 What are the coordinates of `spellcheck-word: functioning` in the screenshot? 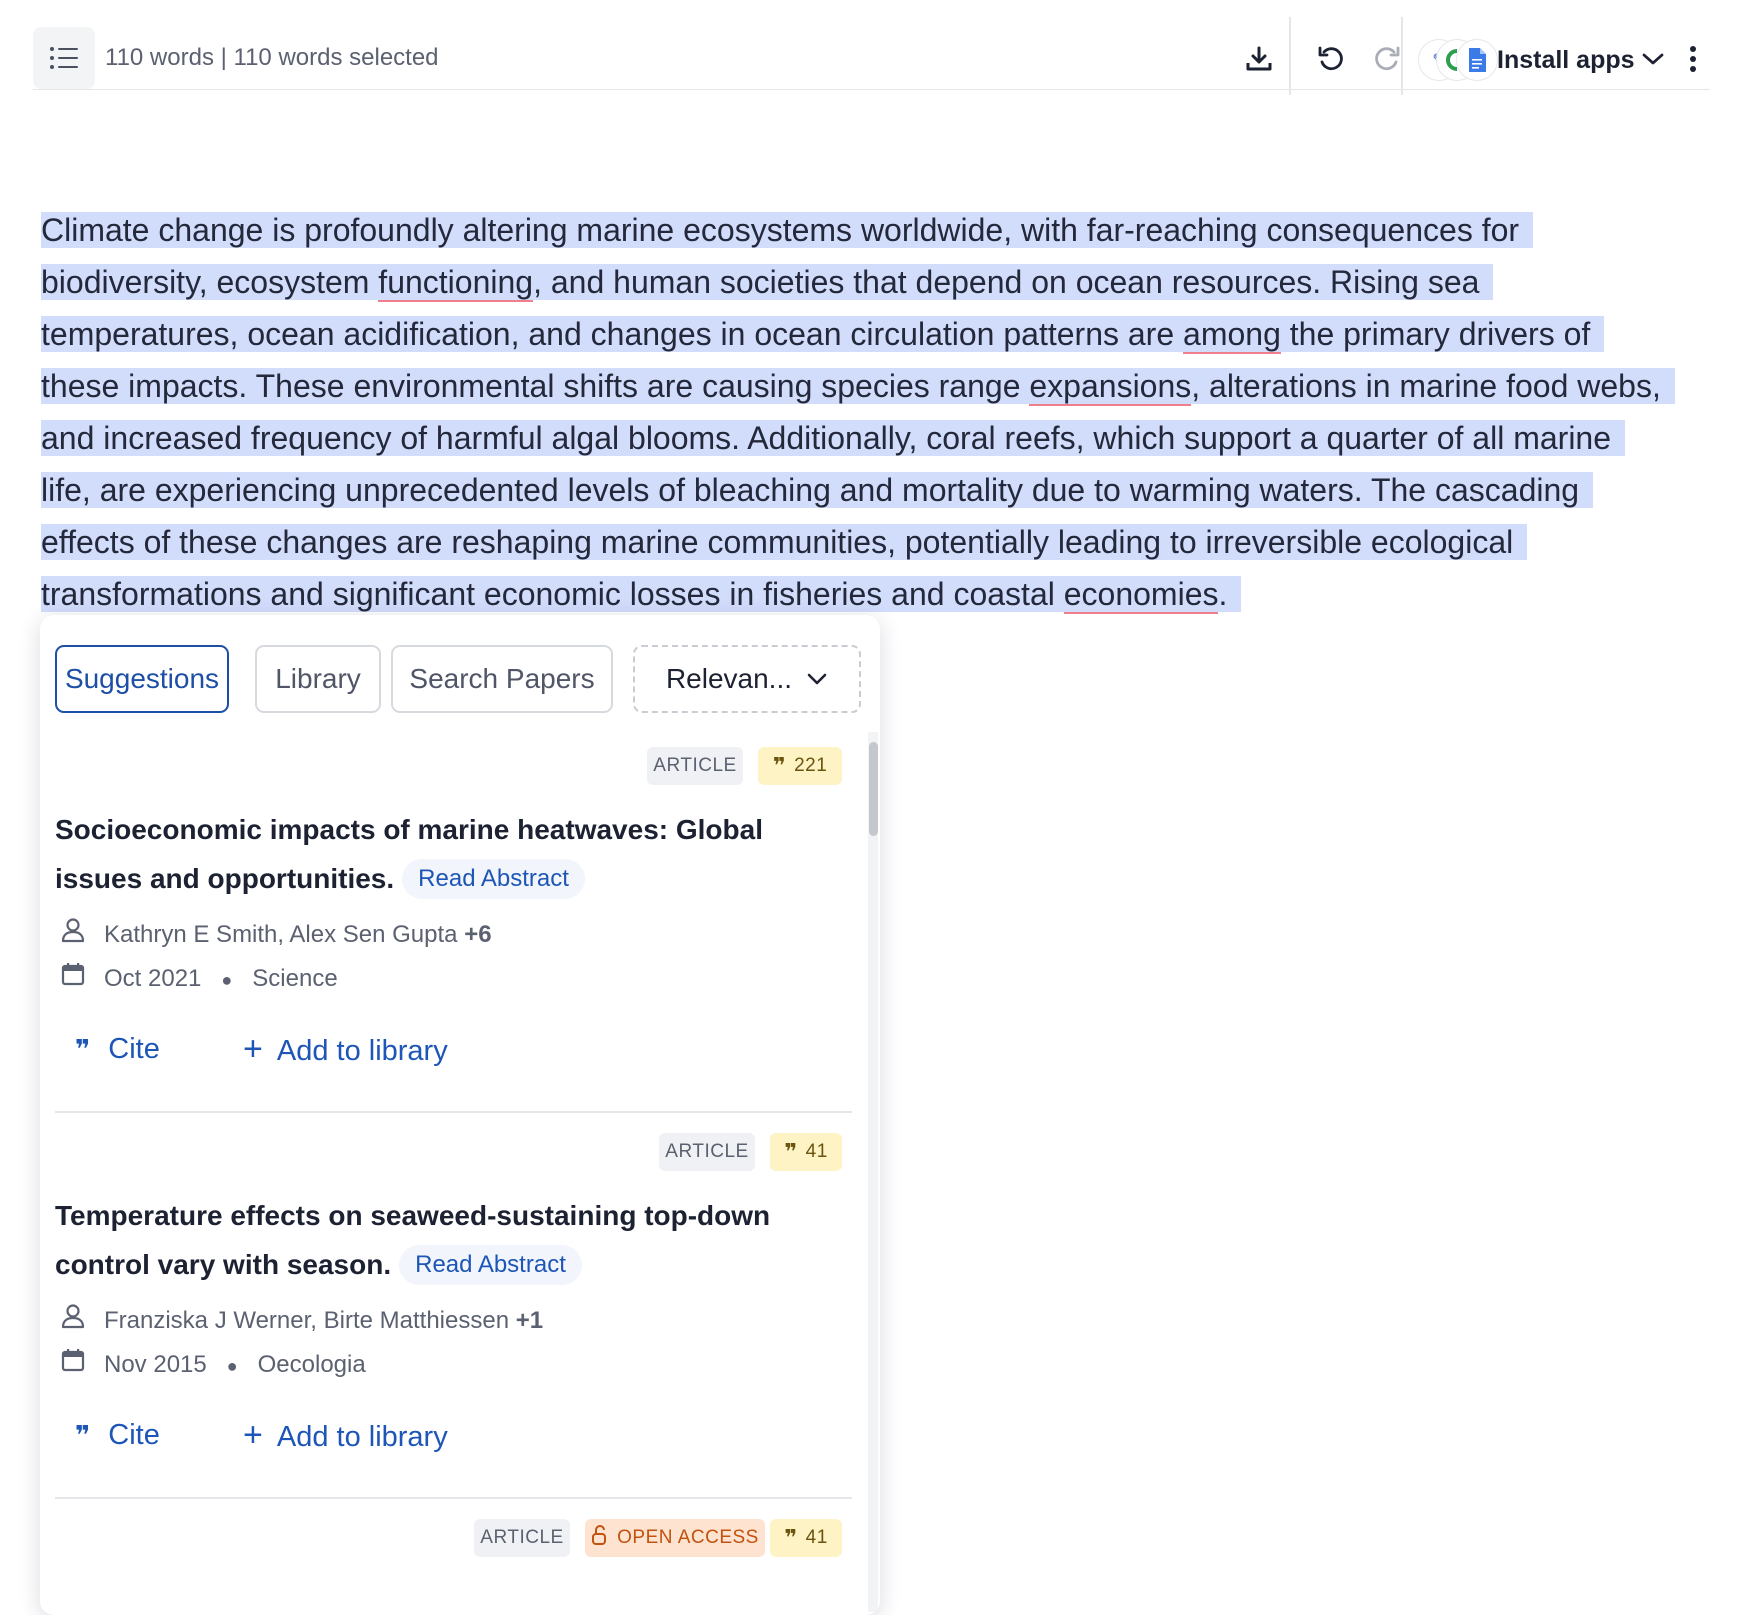 It's located at (456, 283).